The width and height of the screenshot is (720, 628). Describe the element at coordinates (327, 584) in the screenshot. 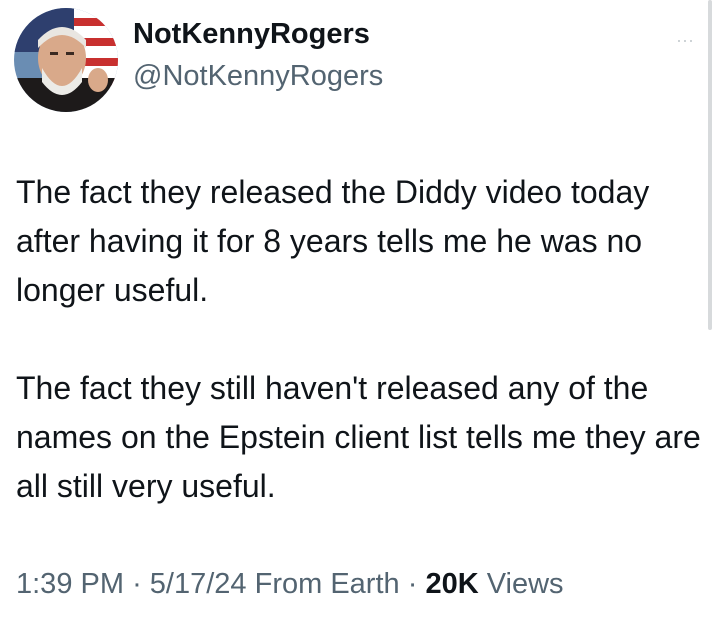

I see `tweet-source: From Earth` at that location.